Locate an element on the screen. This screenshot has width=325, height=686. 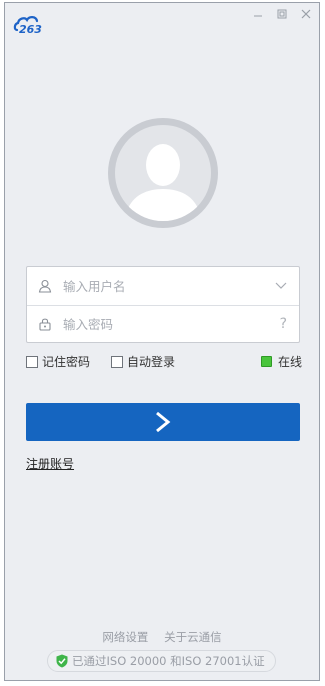
about-link: 关于云通信 is located at coordinates (193, 637).